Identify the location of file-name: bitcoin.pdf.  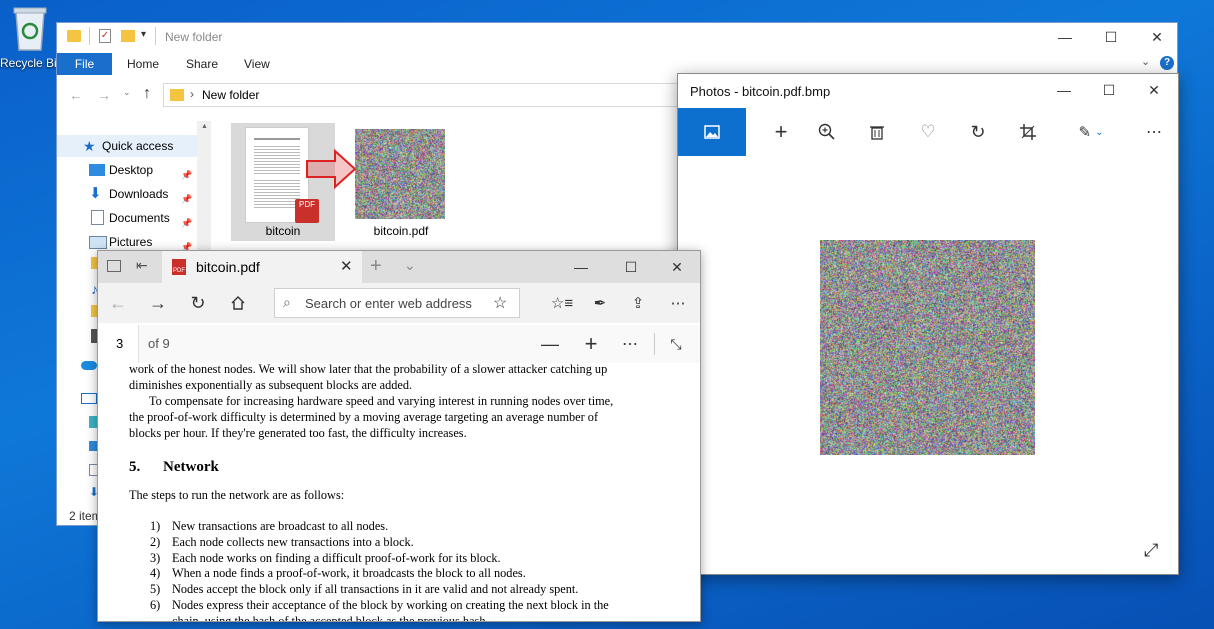
(401, 231).